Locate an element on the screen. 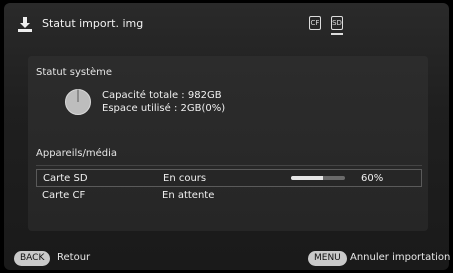 This screenshot has width=453, height=273. used-space-text: Espace utilisé : 2GB(0%) is located at coordinates (164, 108).